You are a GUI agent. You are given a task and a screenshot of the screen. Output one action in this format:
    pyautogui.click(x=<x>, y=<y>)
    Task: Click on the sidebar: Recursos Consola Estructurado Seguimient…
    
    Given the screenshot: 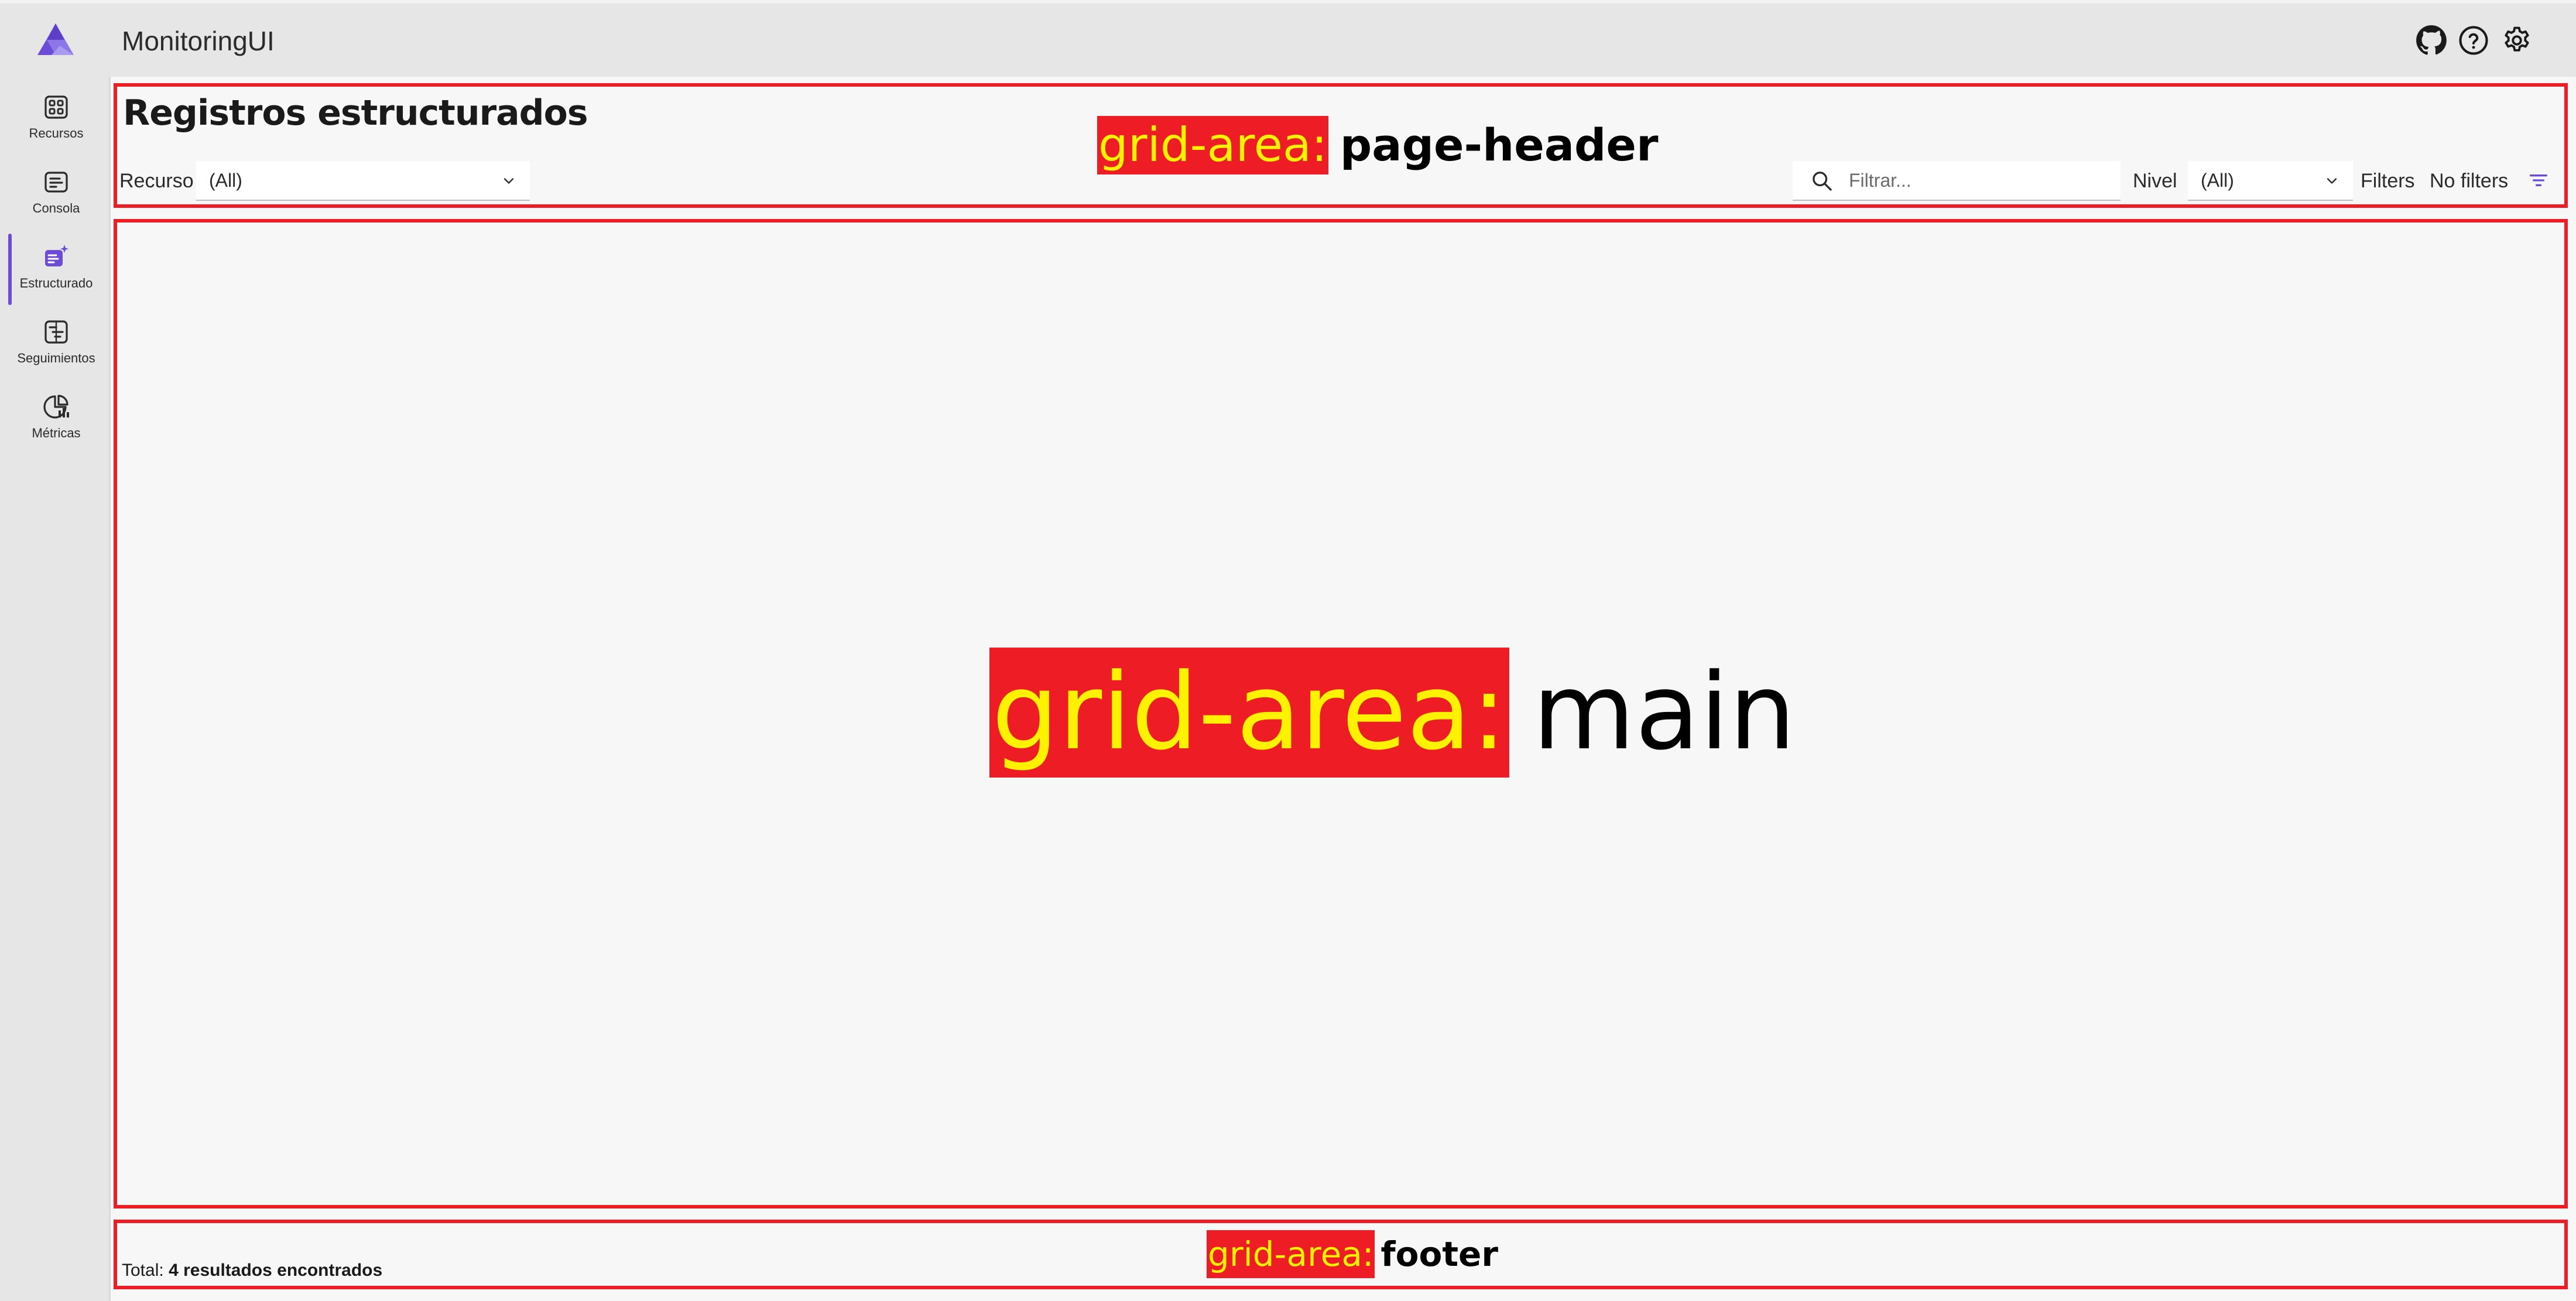 What is the action you would take?
    pyautogui.click(x=54, y=689)
    